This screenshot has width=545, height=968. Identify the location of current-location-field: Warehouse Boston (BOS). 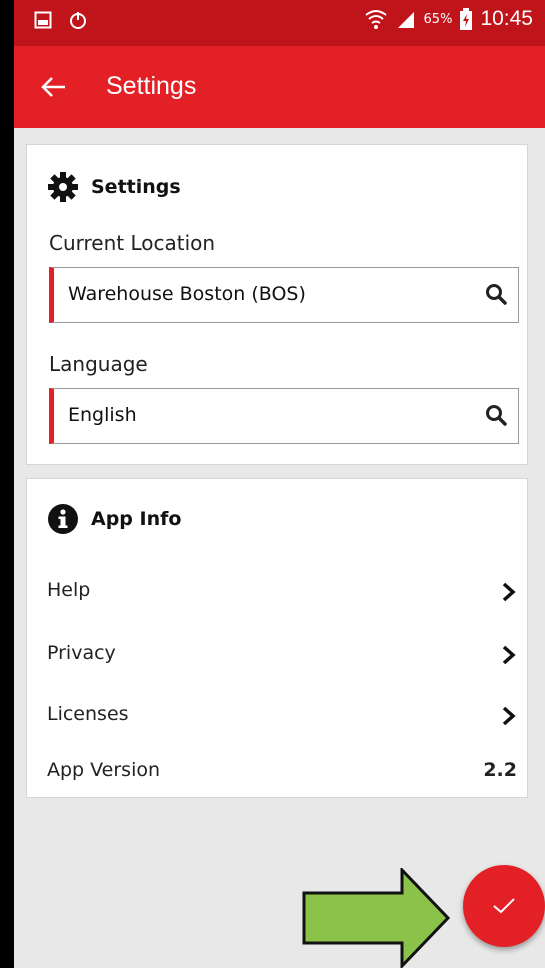
(284, 295).